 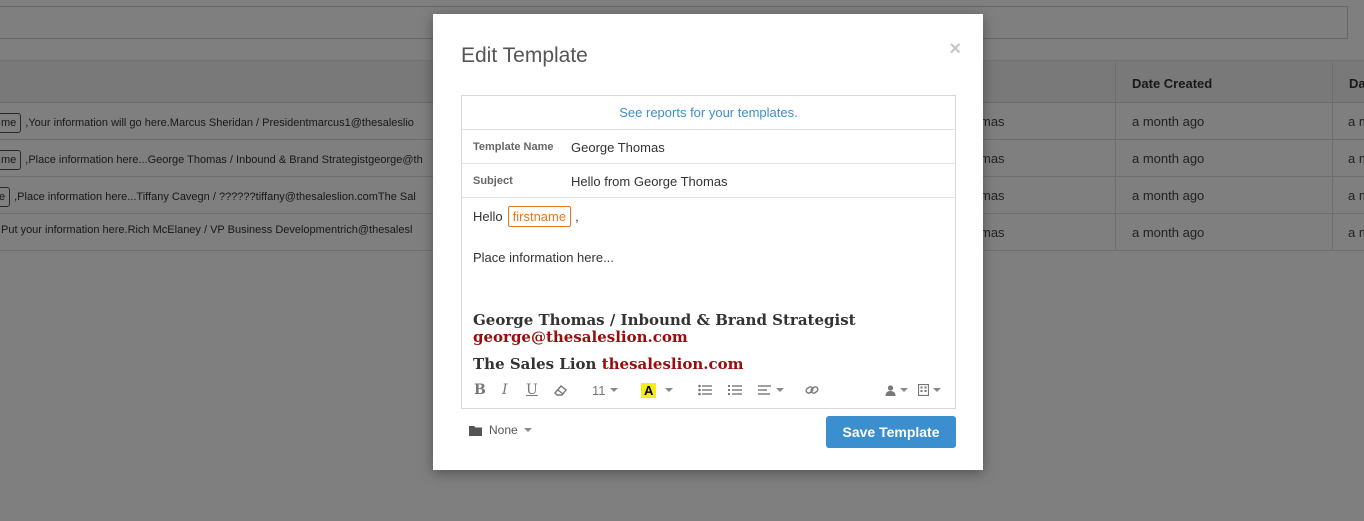 I want to click on modal-title: Edit Template, so click(x=524, y=55).